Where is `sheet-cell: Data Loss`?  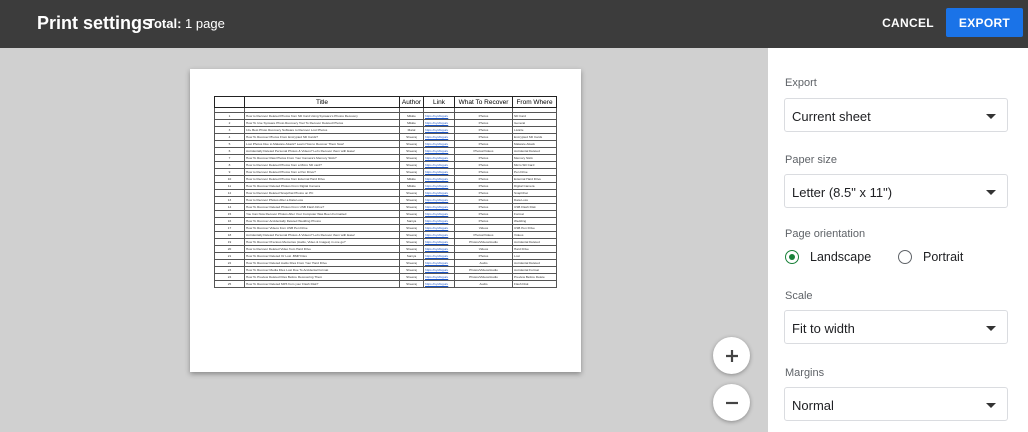 sheet-cell: Data Loss is located at coordinates (534, 200).